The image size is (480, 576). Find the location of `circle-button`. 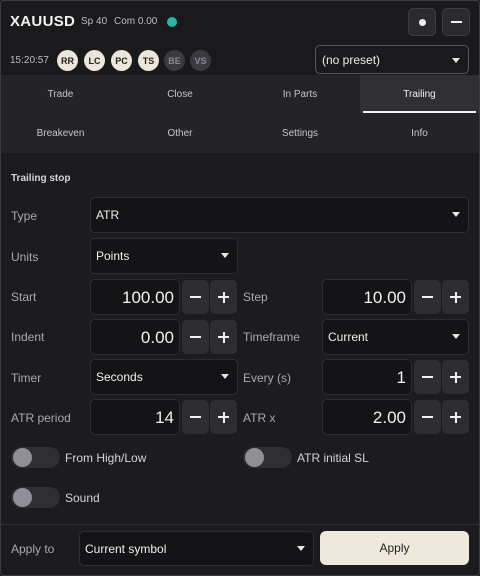

circle-button is located at coordinates (422, 22).